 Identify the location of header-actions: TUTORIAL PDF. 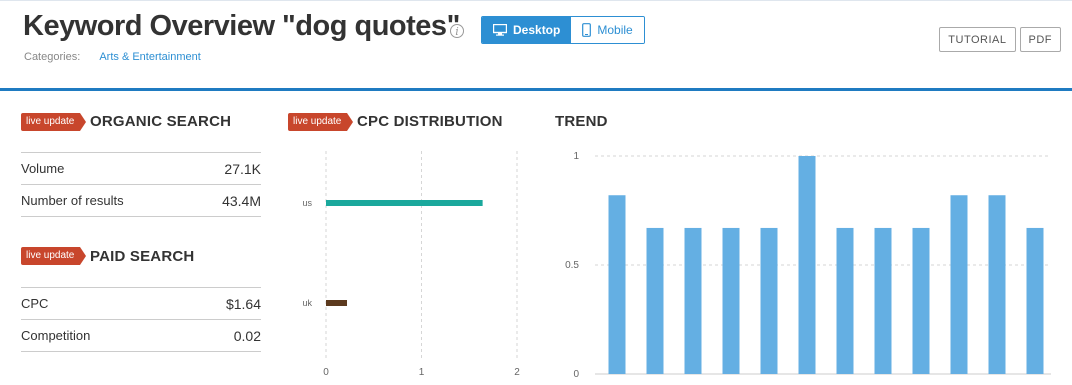
(1000, 39).